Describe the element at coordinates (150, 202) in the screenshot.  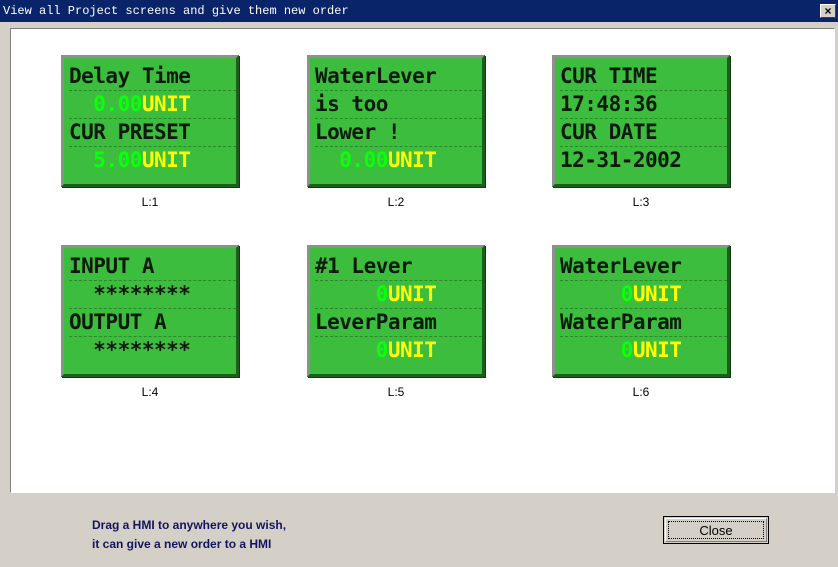
I see `screen-order-label: L:1` at that location.